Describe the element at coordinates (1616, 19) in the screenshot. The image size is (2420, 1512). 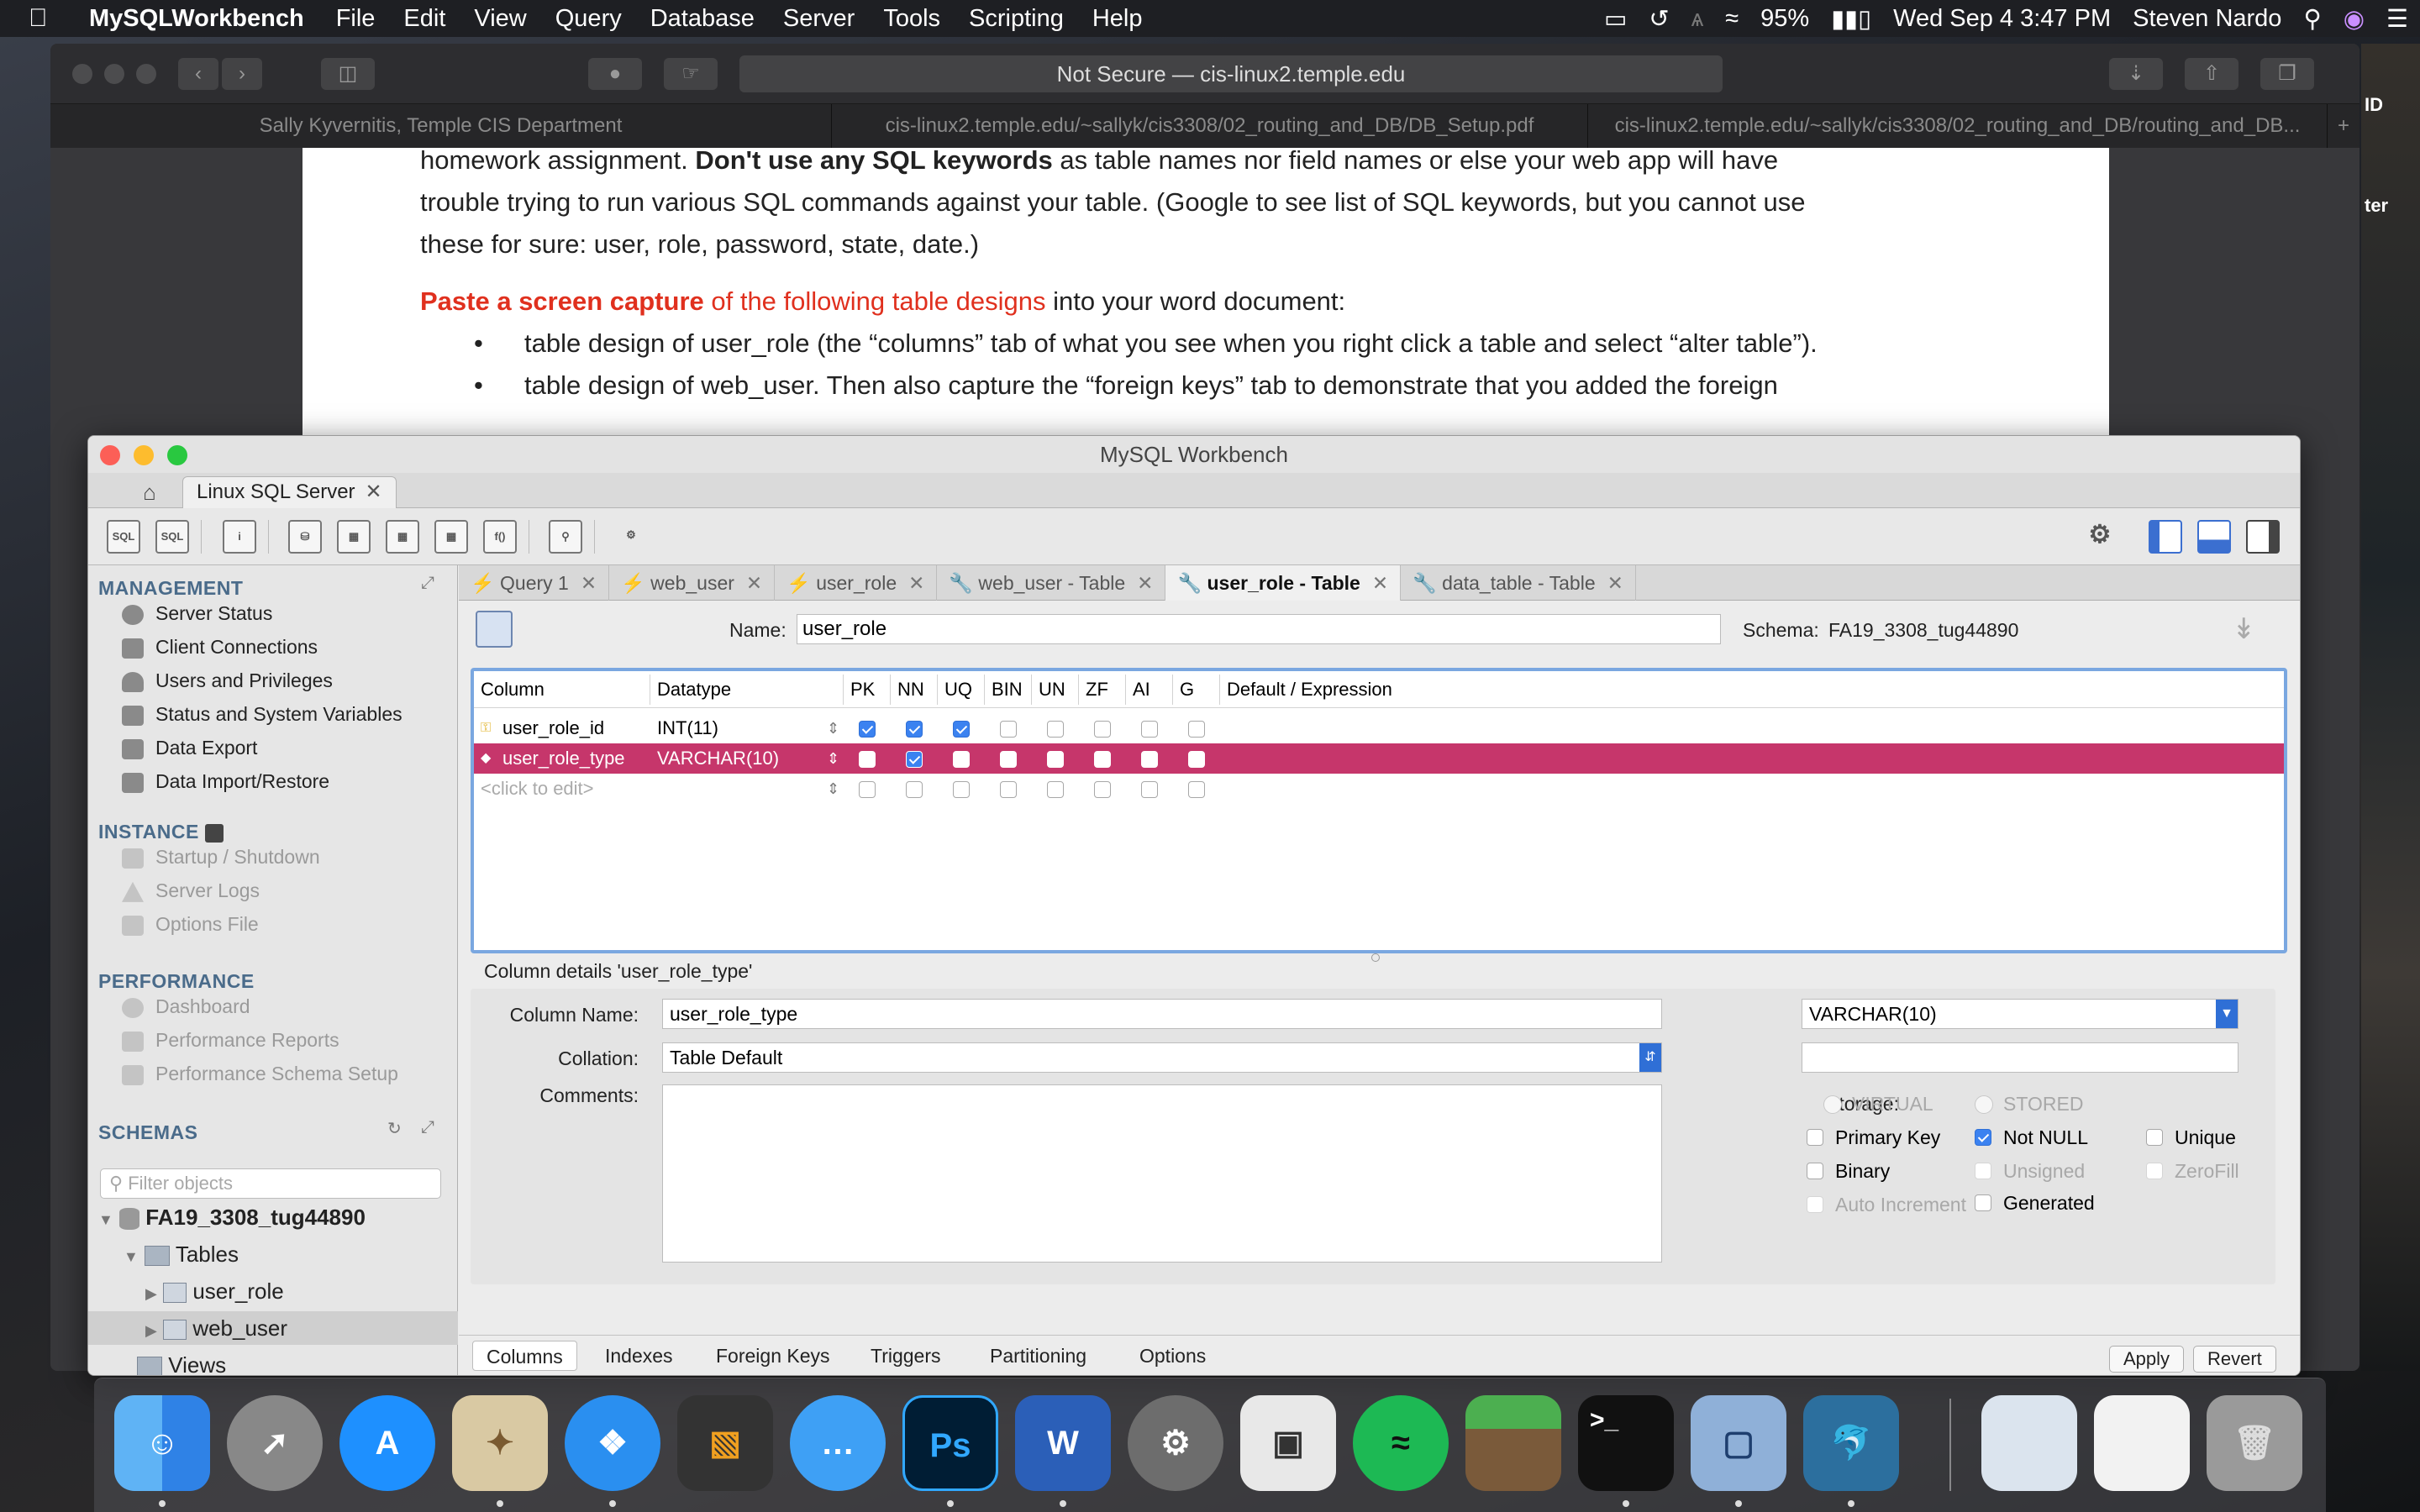
I see `airplay-icon: ▭` at that location.